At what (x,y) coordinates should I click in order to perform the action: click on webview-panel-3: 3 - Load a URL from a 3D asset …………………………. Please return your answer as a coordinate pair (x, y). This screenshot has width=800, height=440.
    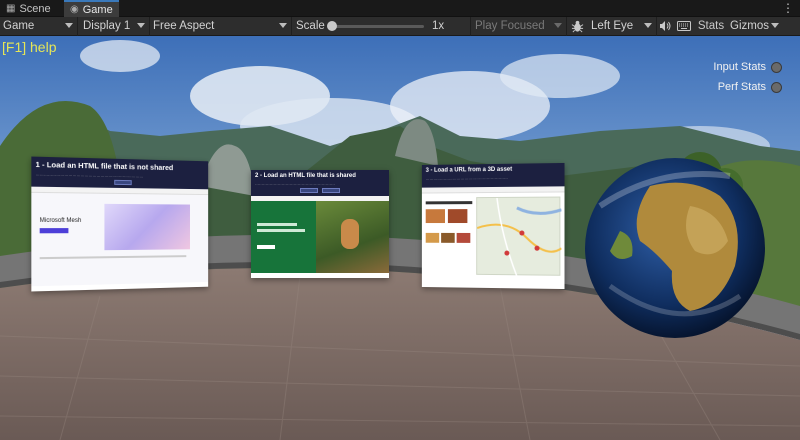
    Looking at the image, I should click on (493, 226).